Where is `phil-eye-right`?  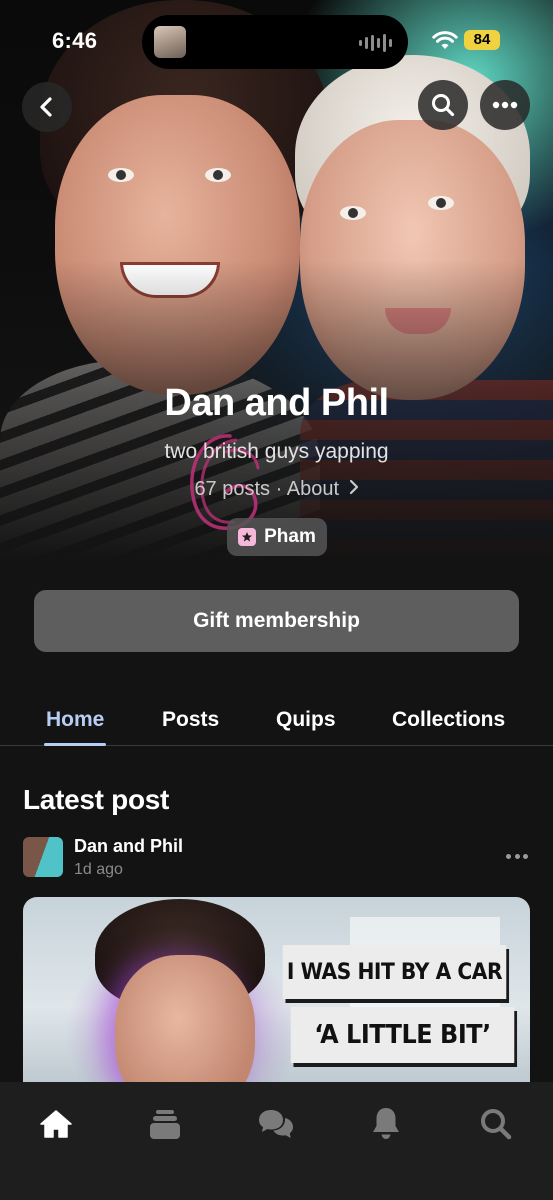 phil-eye-right is located at coordinates (441, 203).